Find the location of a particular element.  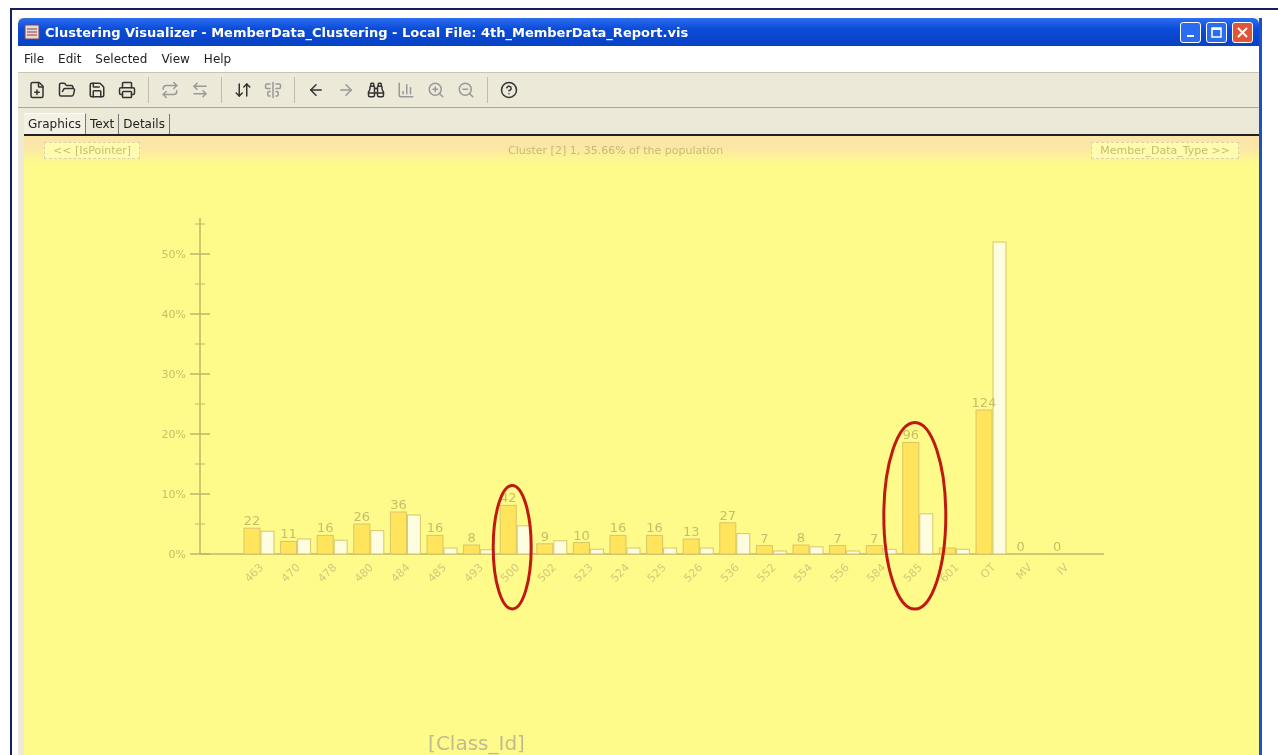

value-label: 22 is located at coordinates (252, 521).